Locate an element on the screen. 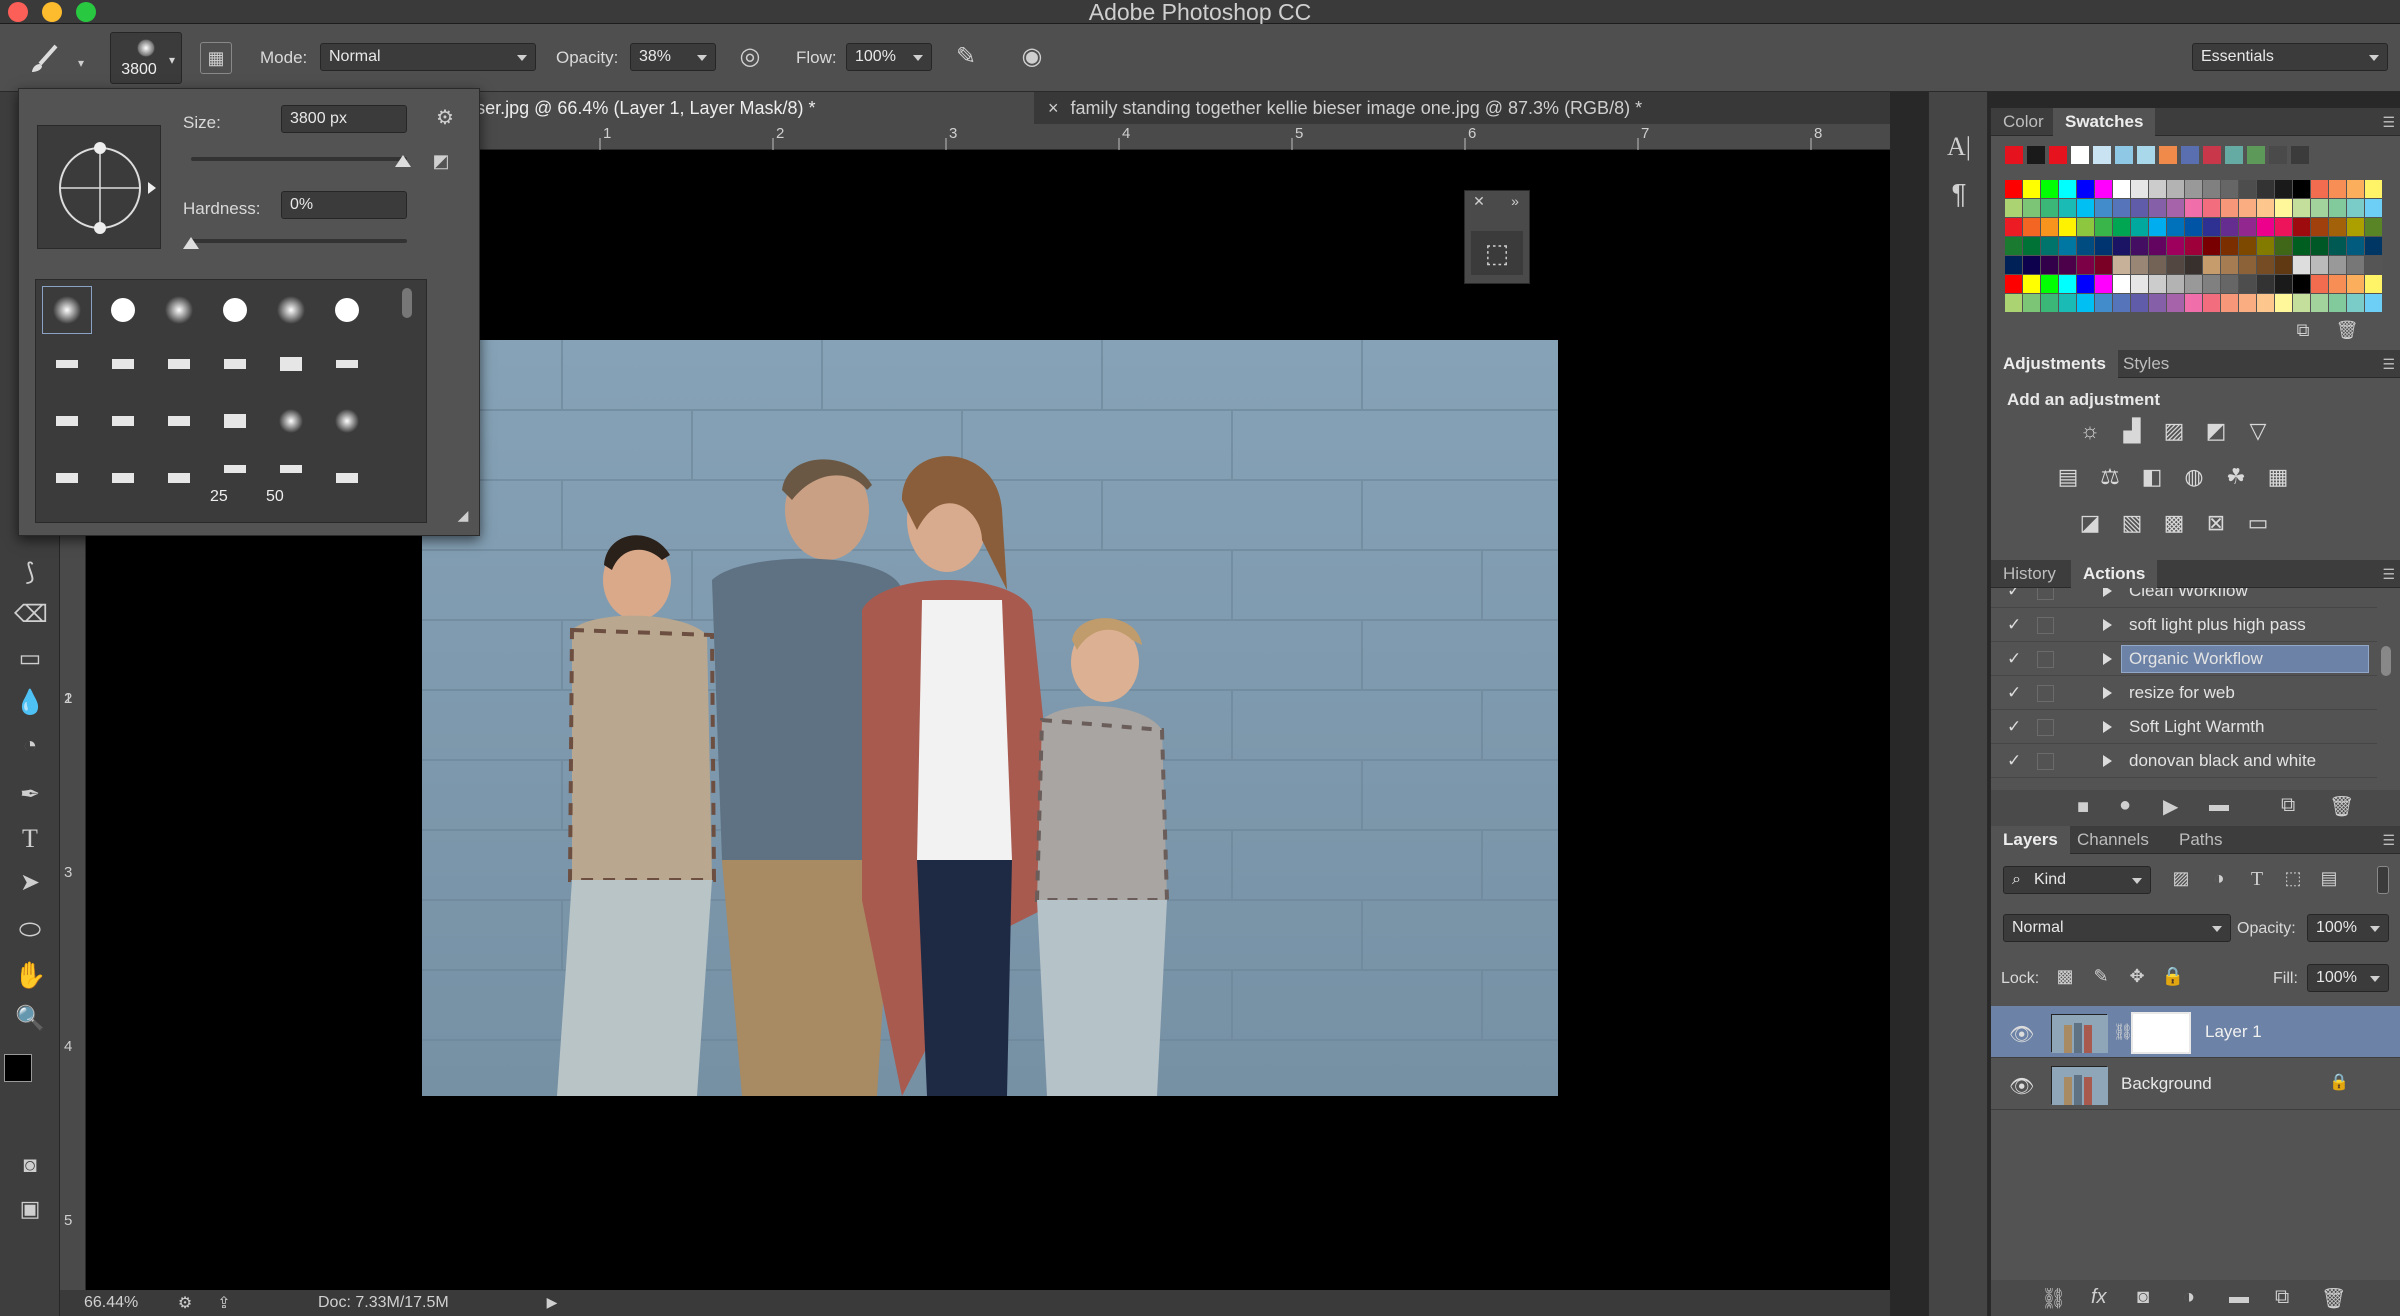 The height and width of the screenshot is (1316, 2400). close-tab-icon: × is located at coordinates (1053, 108).